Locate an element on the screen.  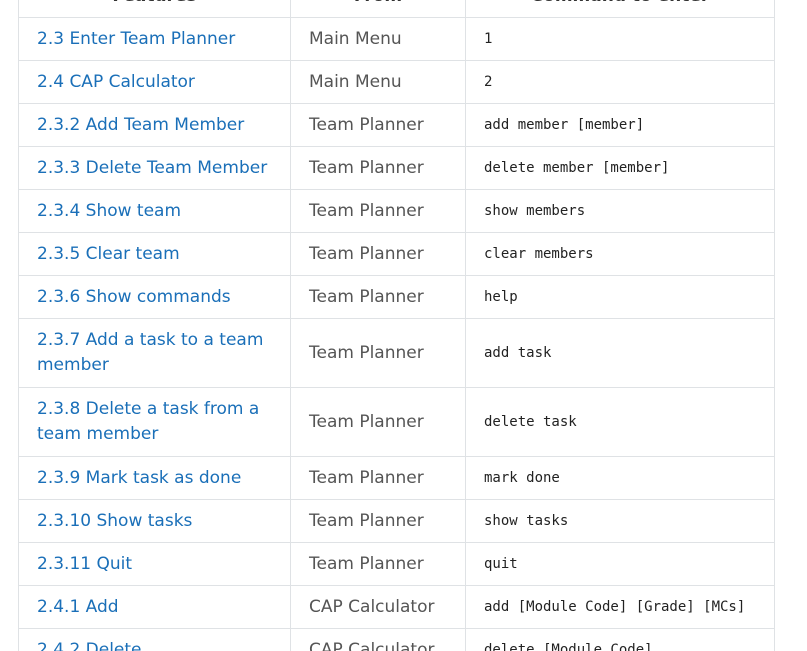
feature-link: 2.3.7 Add a task to a team member is located at coordinates (150, 352).